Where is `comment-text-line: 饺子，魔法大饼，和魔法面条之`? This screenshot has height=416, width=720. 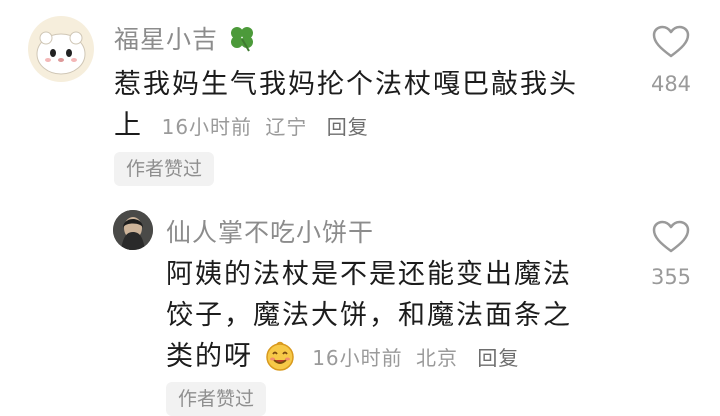
comment-text-line: 饺子，魔法大饼，和魔法面条之 is located at coordinates (369, 315).